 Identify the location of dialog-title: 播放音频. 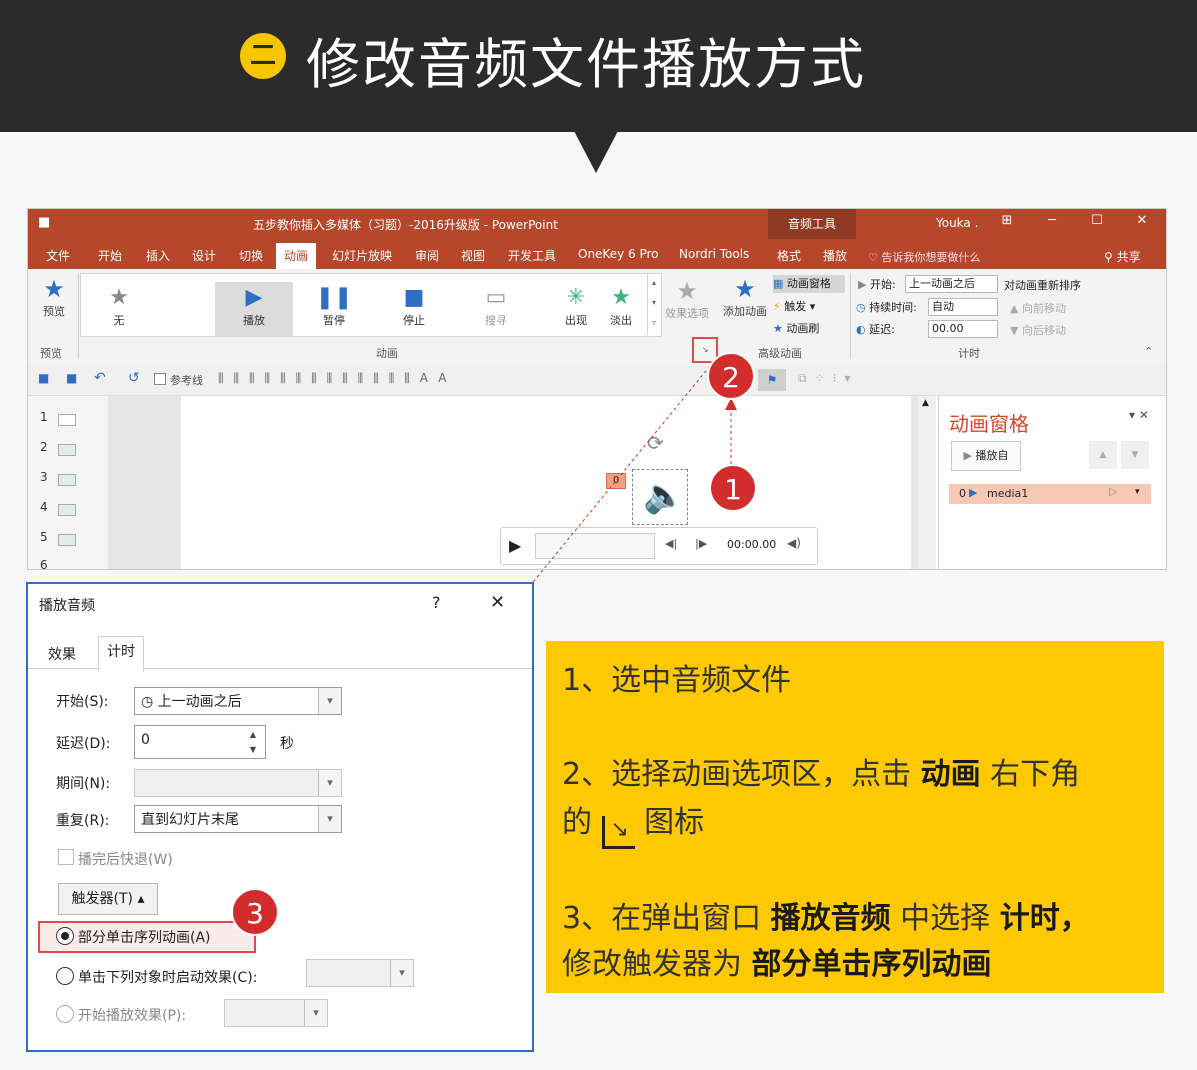
(67, 606).